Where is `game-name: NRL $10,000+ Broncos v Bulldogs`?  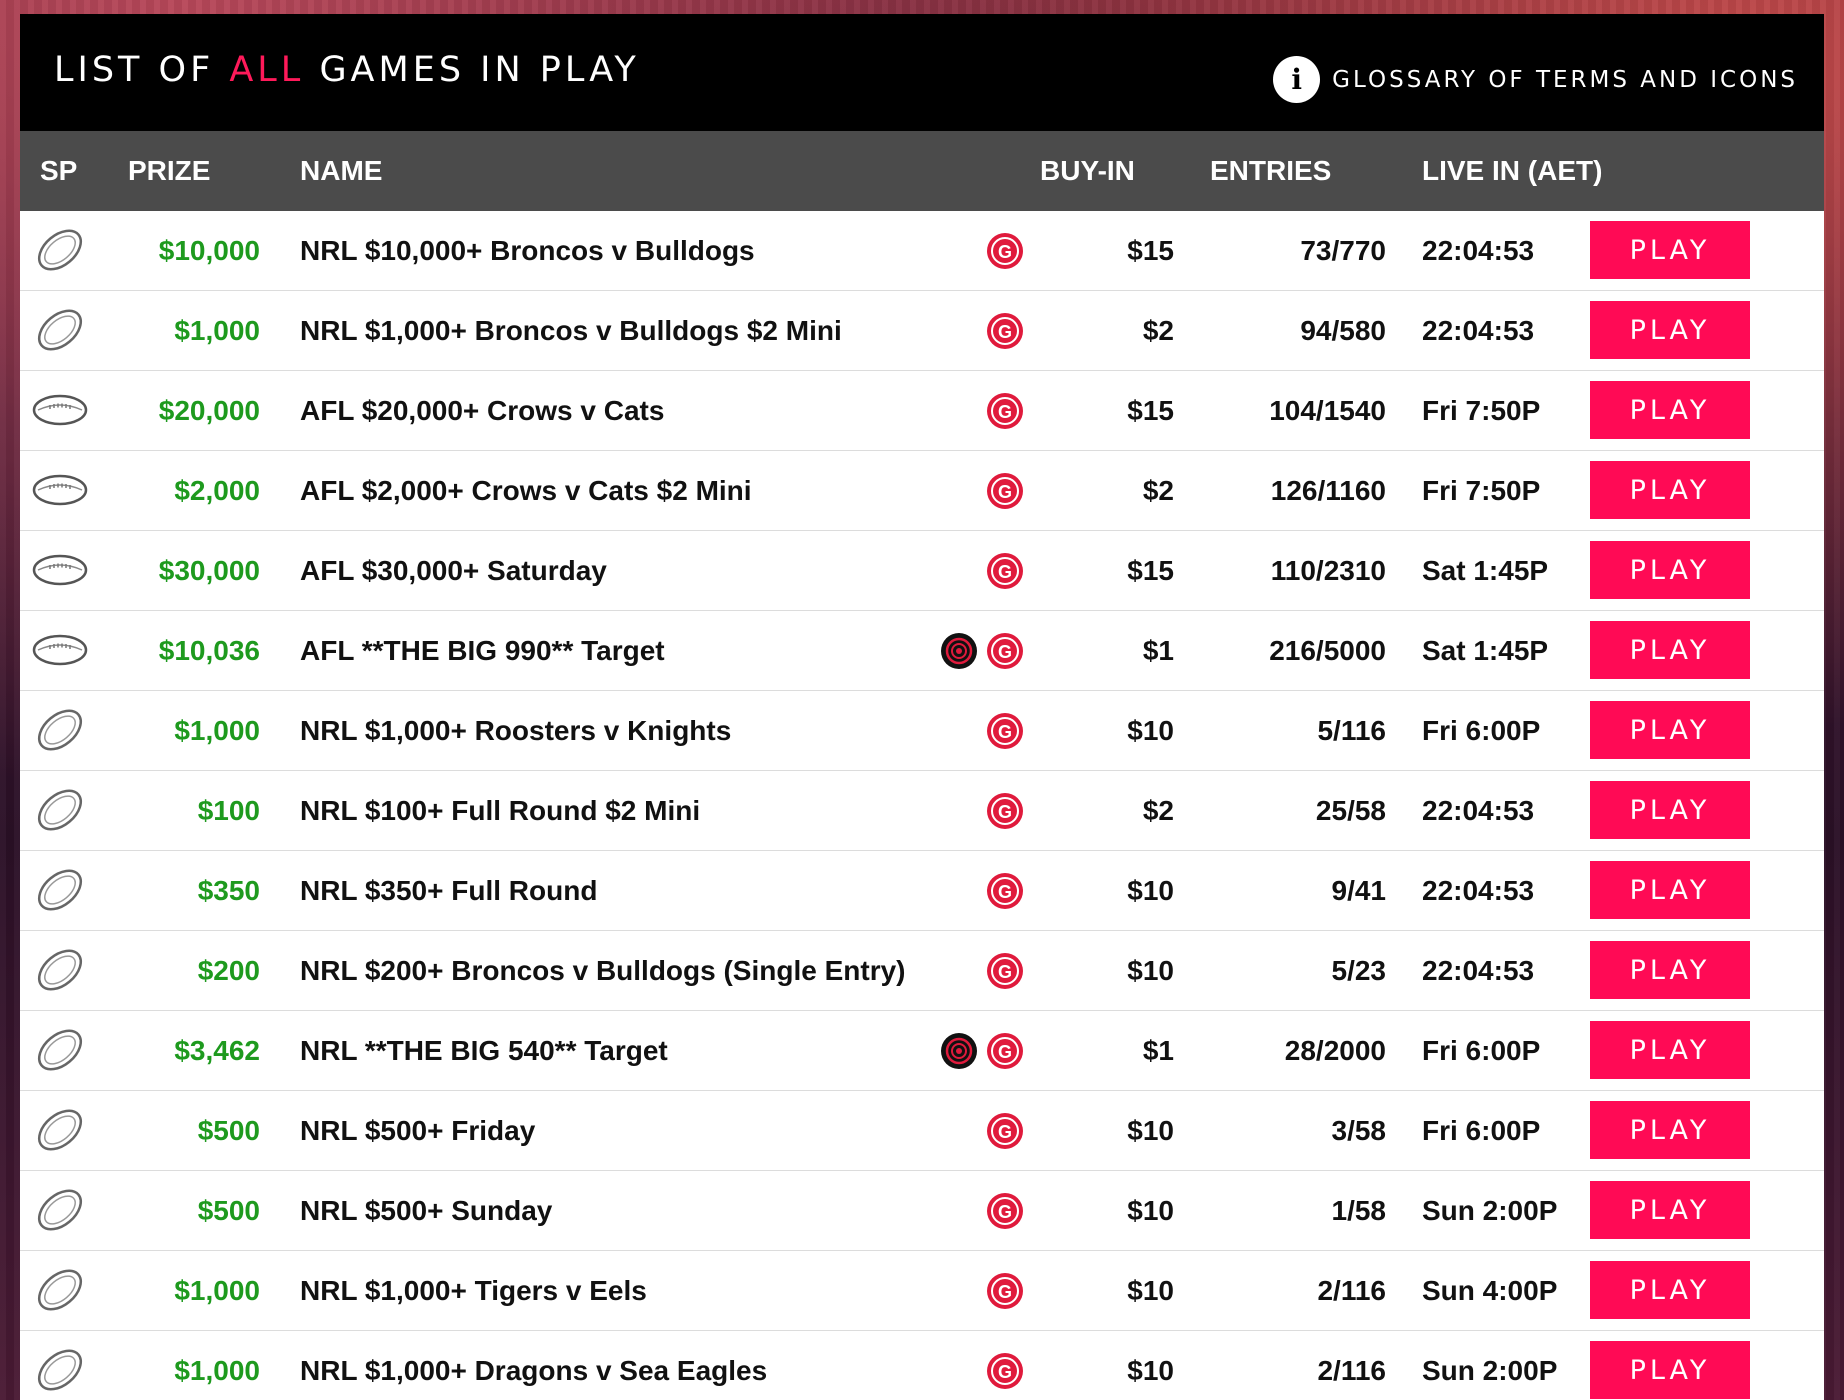 game-name: NRL $10,000+ Broncos v Bulldogs is located at coordinates (527, 251).